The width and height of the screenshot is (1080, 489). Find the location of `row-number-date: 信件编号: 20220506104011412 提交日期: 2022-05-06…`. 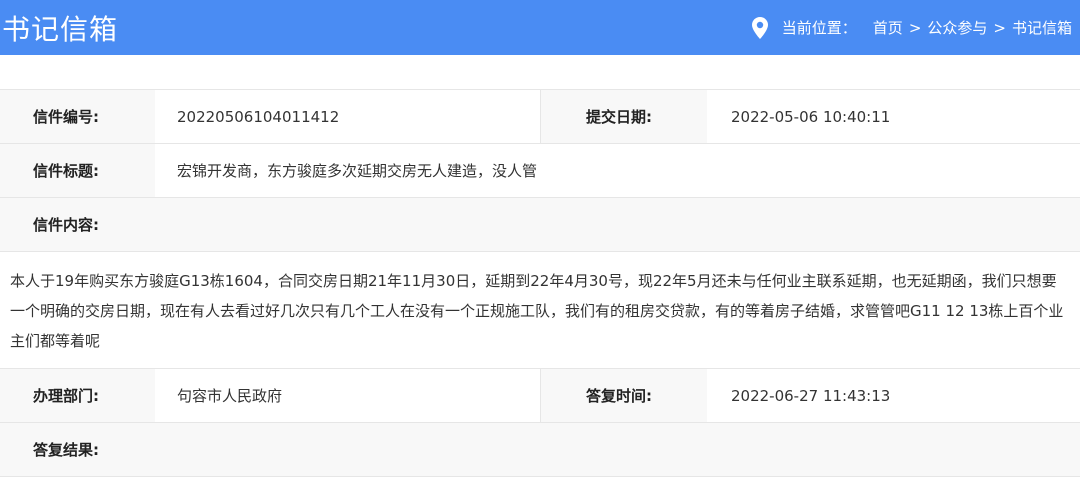

row-number-date: 信件编号: 20220506104011412 提交日期: 2022-05-06… is located at coordinates (540, 117).